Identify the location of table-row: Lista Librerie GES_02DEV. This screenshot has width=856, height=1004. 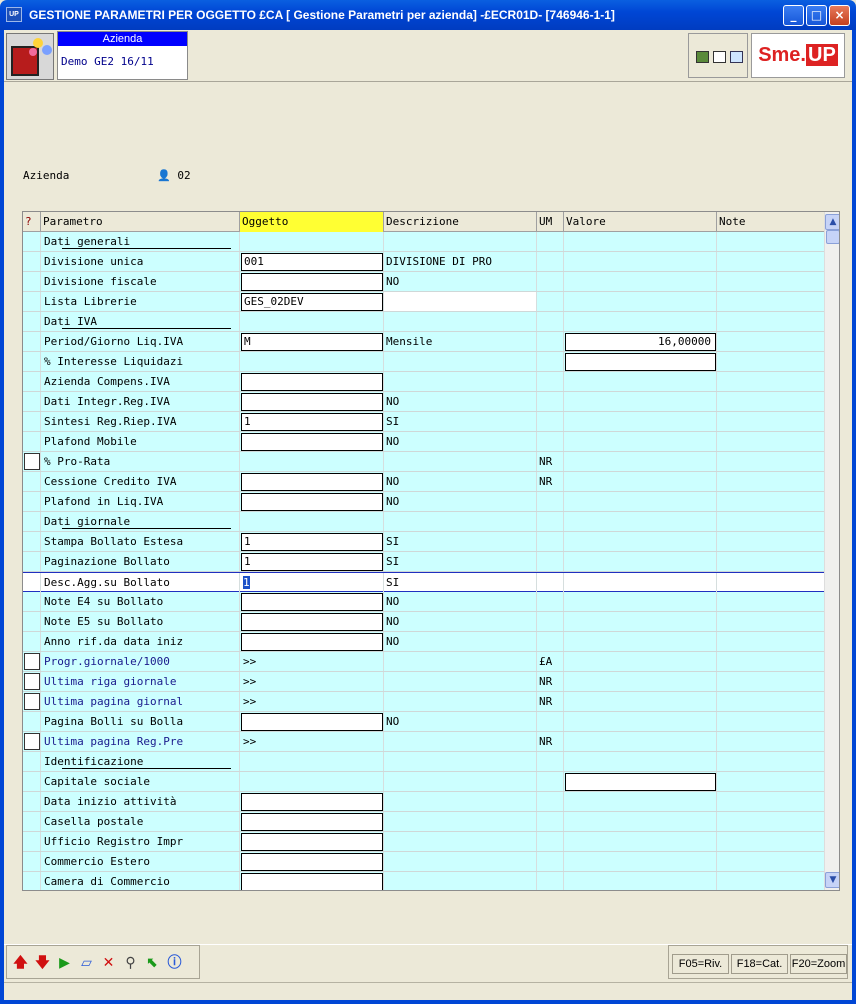
(423, 302).